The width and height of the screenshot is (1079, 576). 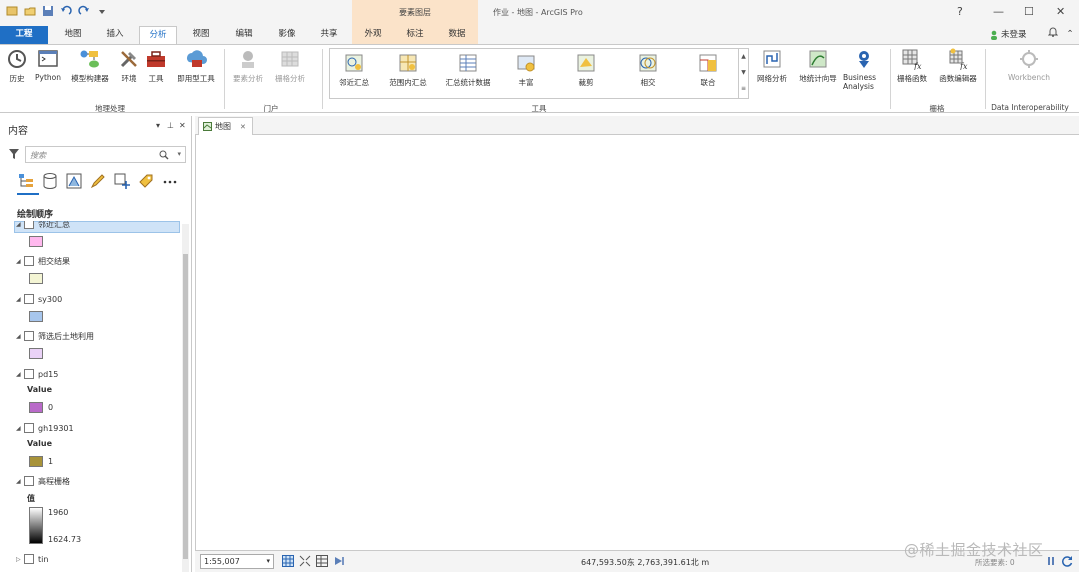 What do you see at coordinates (743, 73) in the screenshot?
I see `gallery-scroll: ▲ ▼ ≡` at bounding box center [743, 73].